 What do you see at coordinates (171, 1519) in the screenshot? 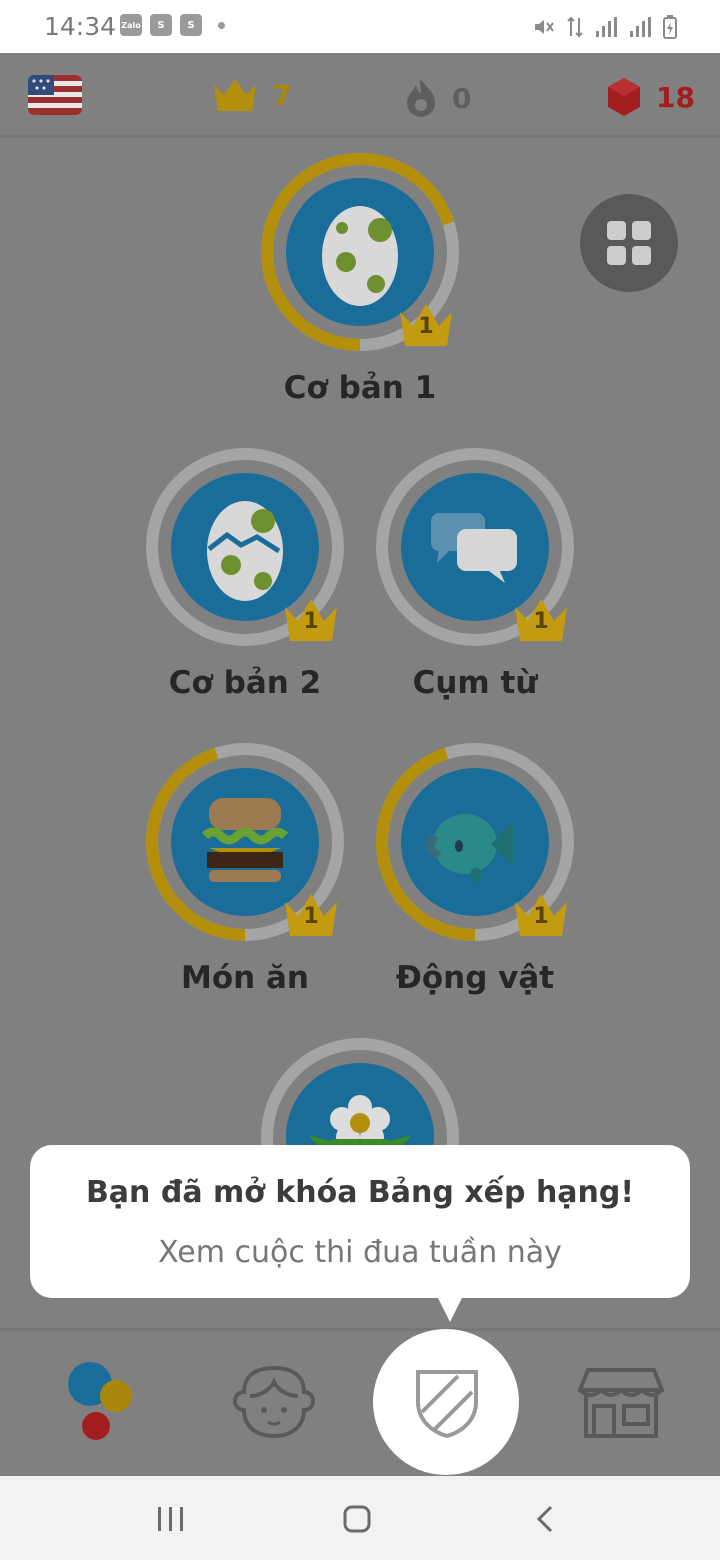
I see `recent-apps-icon` at bounding box center [171, 1519].